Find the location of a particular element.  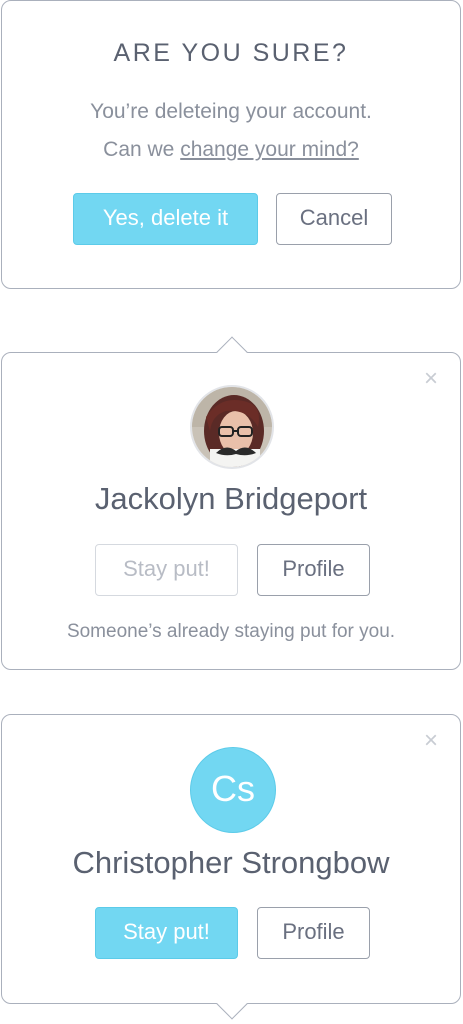

dialog-message-prefix: Can we is located at coordinates (142, 149).